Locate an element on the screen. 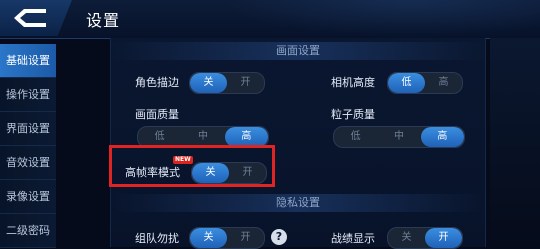  camera-height-option-high: 高 is located at coordinates (443, 83).